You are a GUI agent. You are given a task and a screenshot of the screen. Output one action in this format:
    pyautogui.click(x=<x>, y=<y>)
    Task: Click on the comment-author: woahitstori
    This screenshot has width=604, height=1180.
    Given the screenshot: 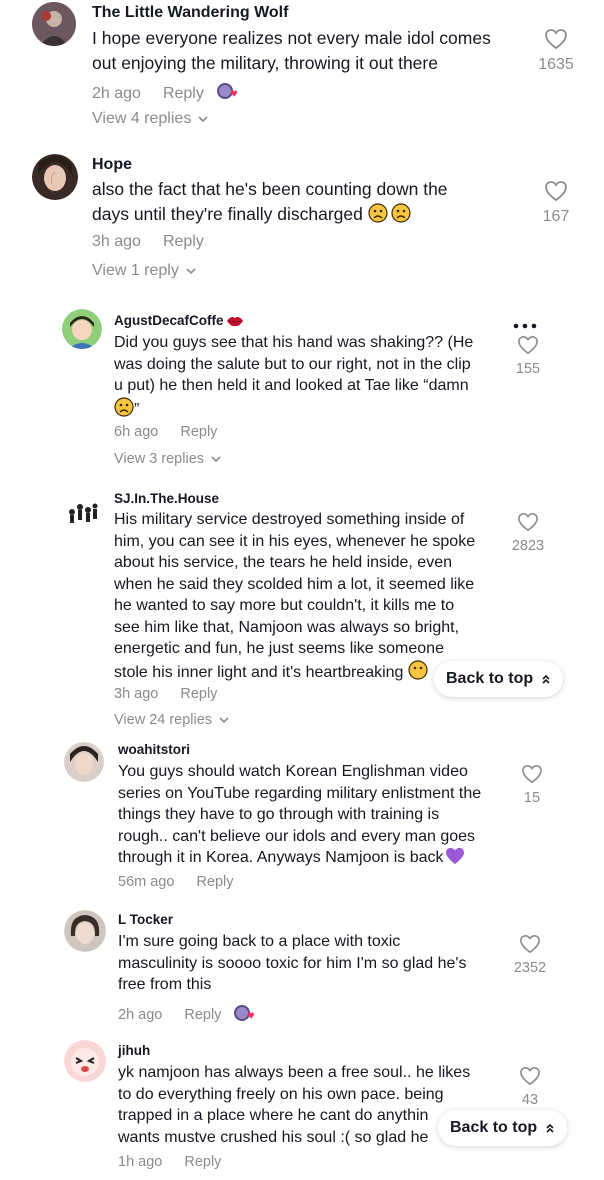 What is the action you would take?
    pyautogui.click(x=154, y=749)
    